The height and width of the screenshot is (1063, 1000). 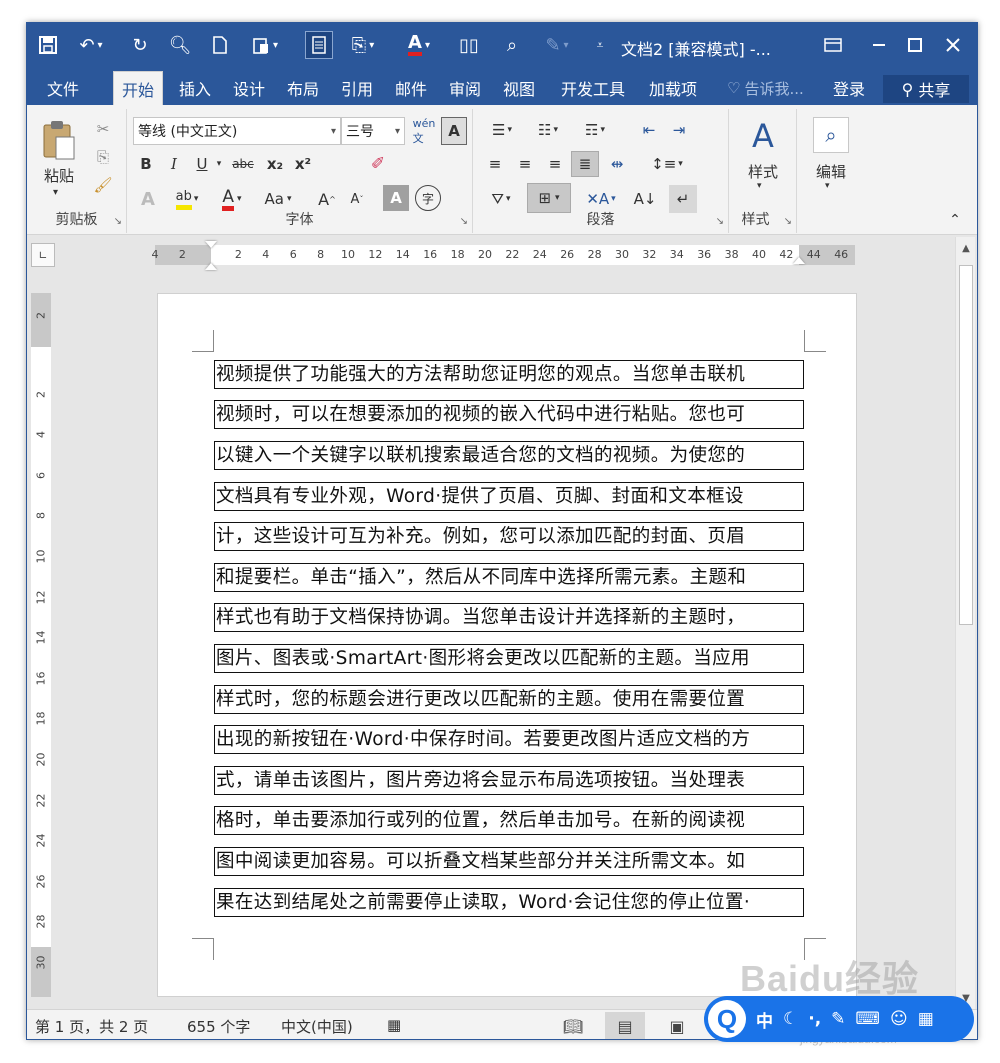 I want to click on multilevel-list-icon: ☶ ▾, so click(x=595, y=130).